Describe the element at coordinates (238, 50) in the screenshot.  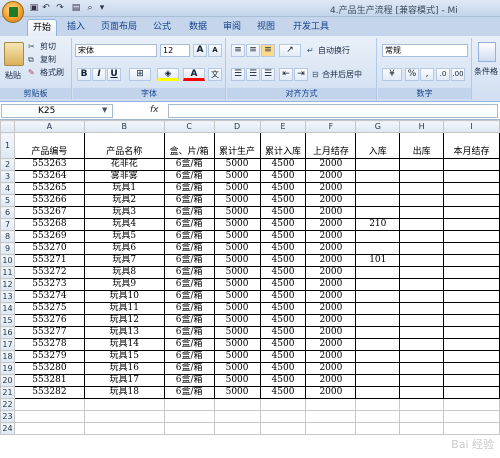
I see `align-top-icon: ≡` at that location.